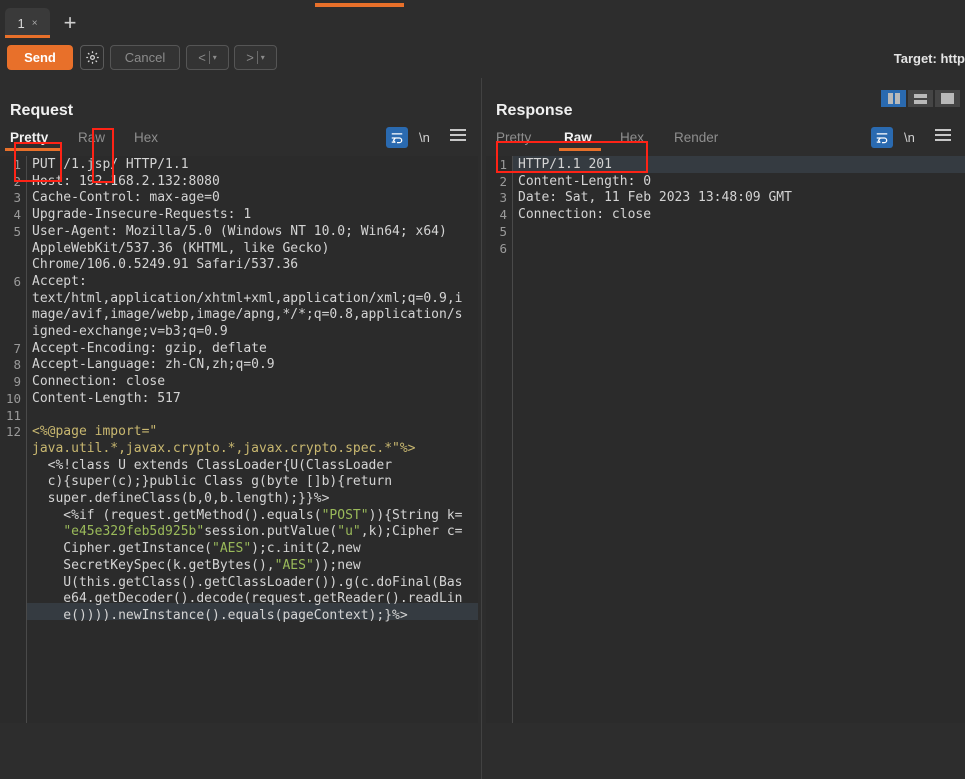 The height and width of the screenshot is (779, 965). What do you see at coordinates (146, 137) in the screenshot?
I see `tab-hex-request: Hex` at bounding box center [146, 137].